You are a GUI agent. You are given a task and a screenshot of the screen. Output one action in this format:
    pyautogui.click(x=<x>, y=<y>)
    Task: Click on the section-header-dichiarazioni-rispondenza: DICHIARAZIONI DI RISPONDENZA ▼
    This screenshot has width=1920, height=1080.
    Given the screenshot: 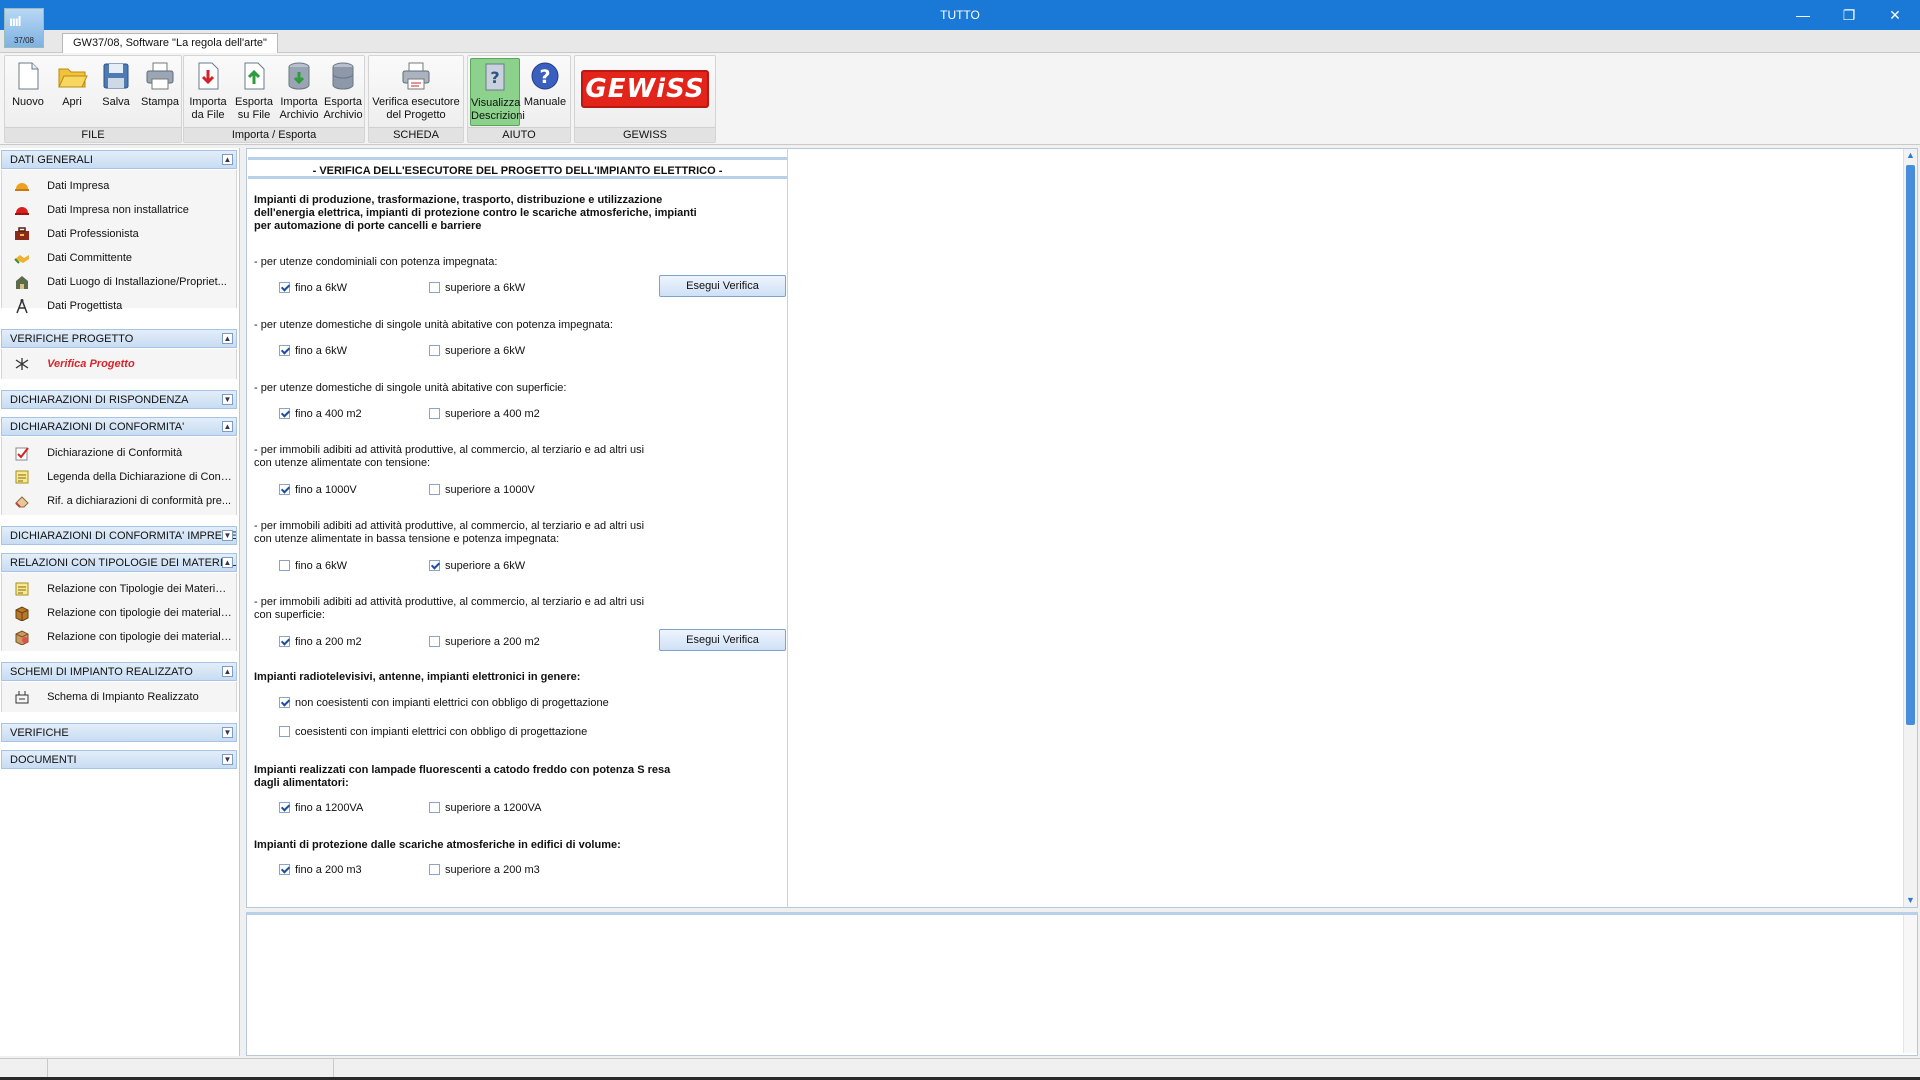 What is the action you would take?
    pyautogui.click(x=119, y=399)
    